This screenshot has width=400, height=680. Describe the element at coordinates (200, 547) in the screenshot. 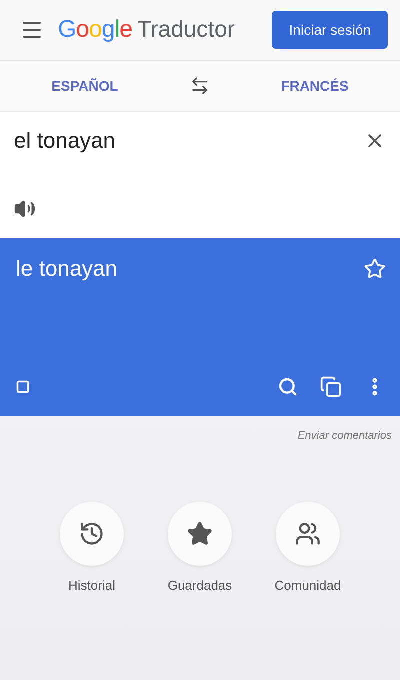

I see `shortcut-button: Guardadas` at that location.